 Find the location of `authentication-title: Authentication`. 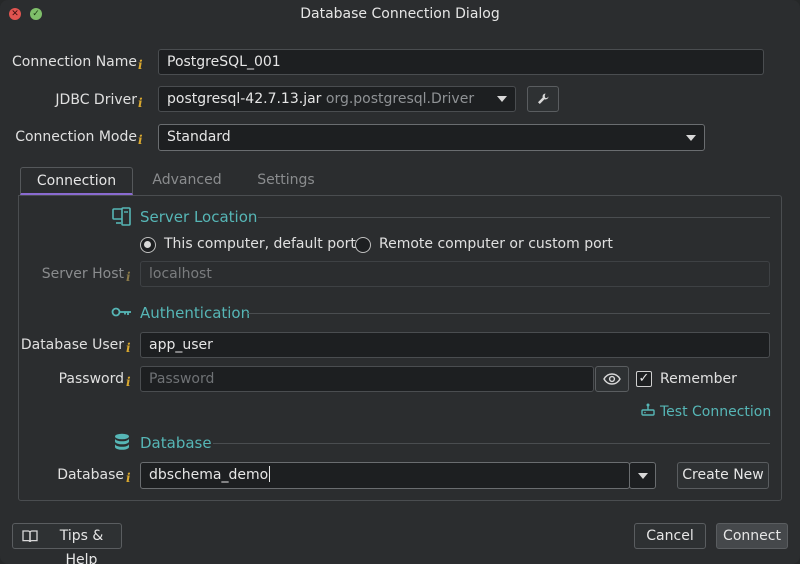

authentication-title: Authentication is located at coordinates (195, 313).